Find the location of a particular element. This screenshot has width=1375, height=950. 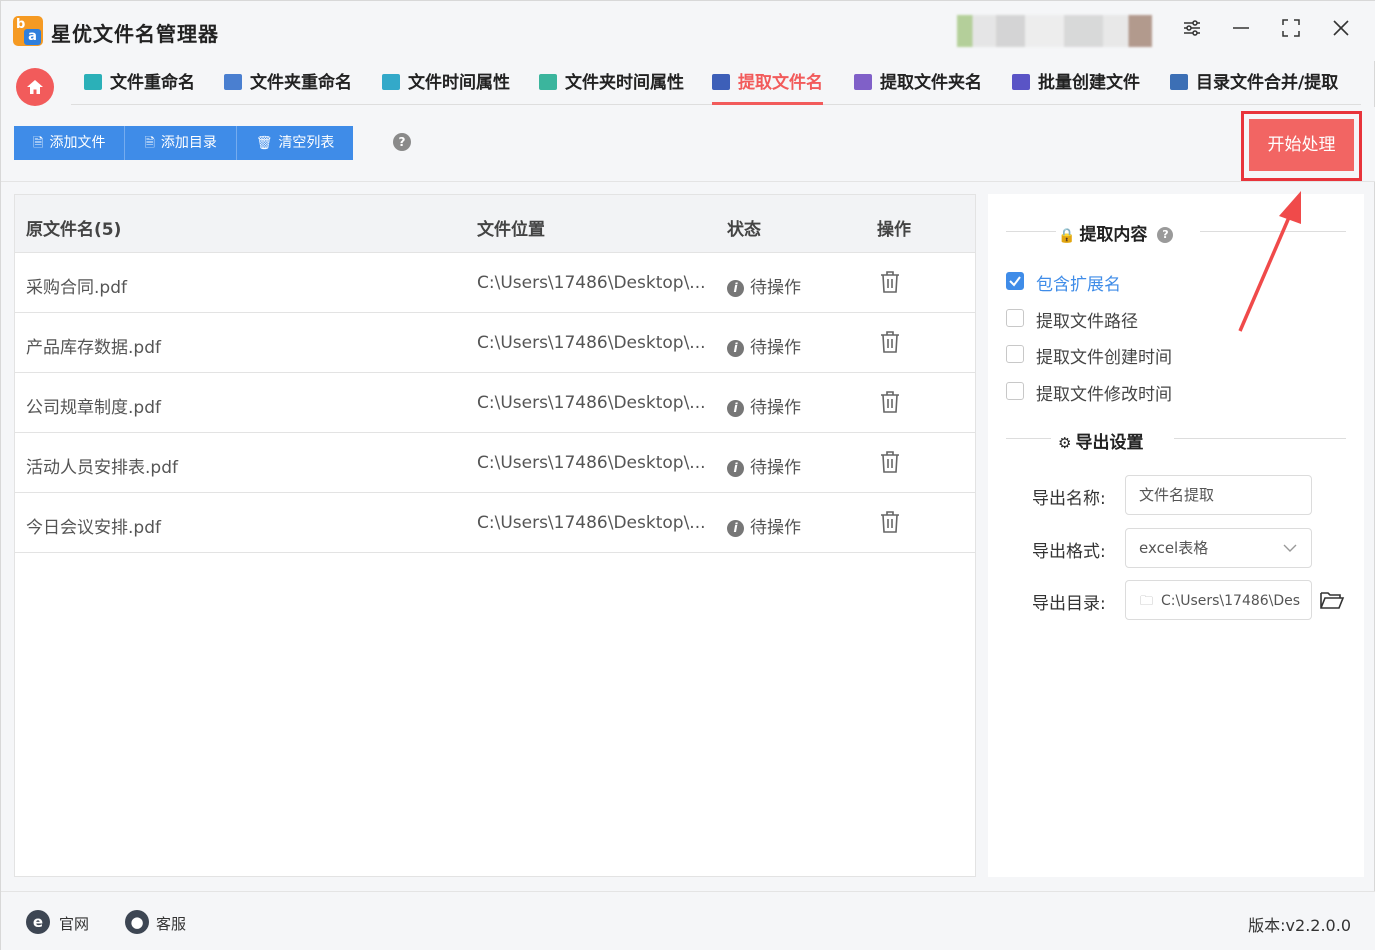

option-label: 提取文件修改时间 is located at coordinates (1104, 392).